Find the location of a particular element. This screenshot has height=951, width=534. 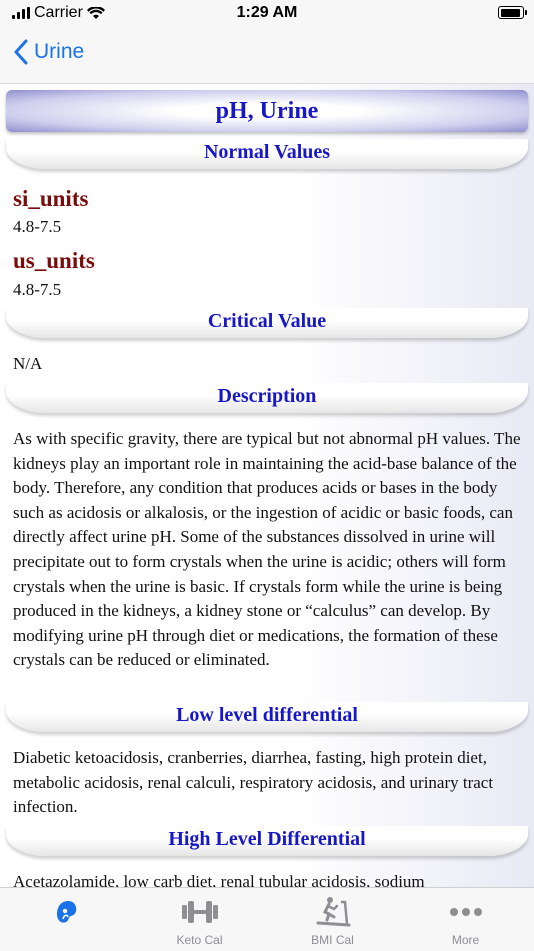

tab-home is located at coordinates (66, 919).